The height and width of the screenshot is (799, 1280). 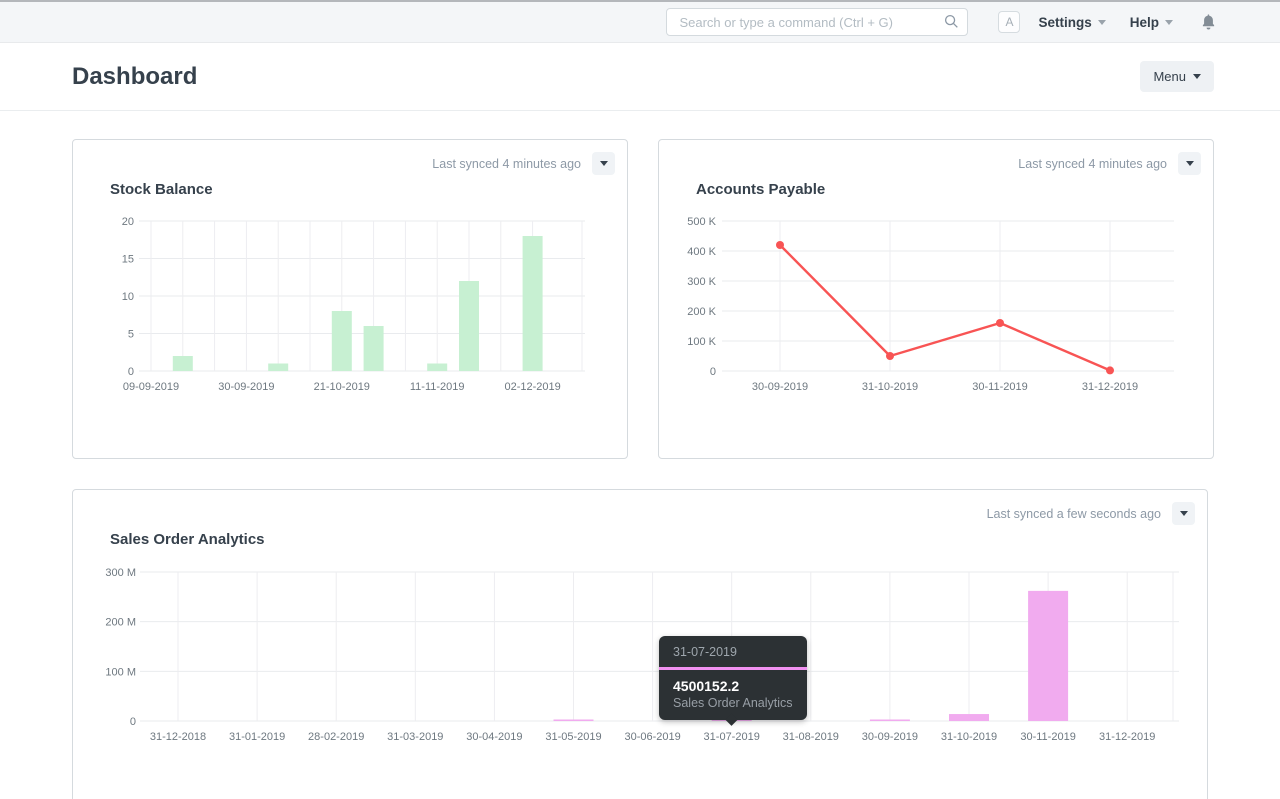 What do you see at coordinates (701, 222) in the screenshot?
I see `y-axis-label: 500 K` at bounding box center [701, 222].